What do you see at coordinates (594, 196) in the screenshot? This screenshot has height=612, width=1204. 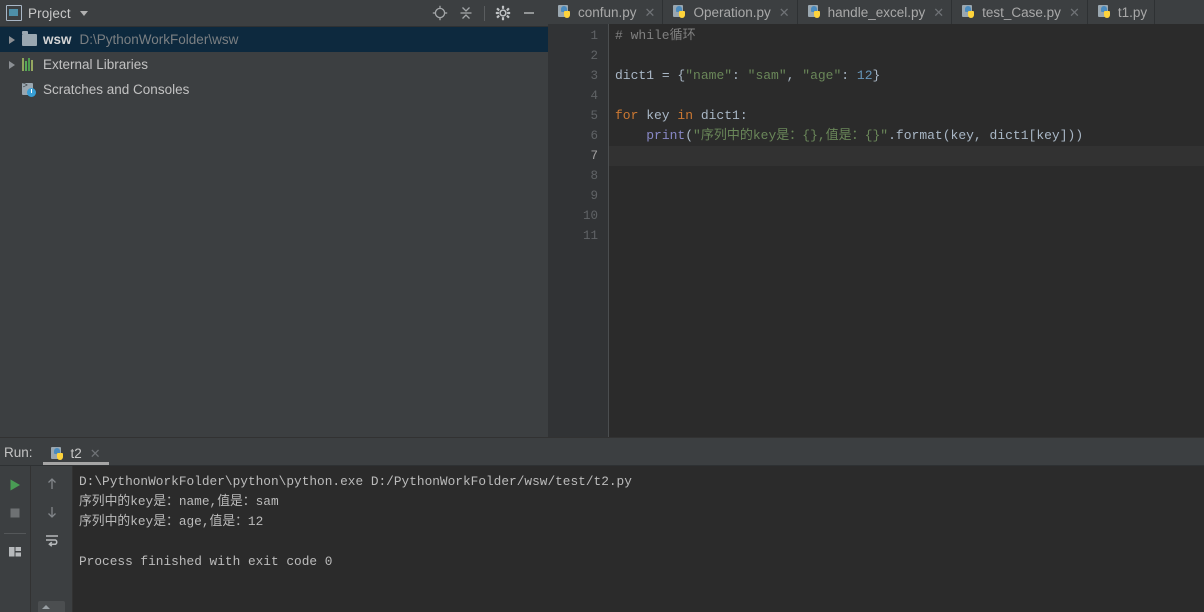 I see `line-number: 9` at bounding box center [594, 196].